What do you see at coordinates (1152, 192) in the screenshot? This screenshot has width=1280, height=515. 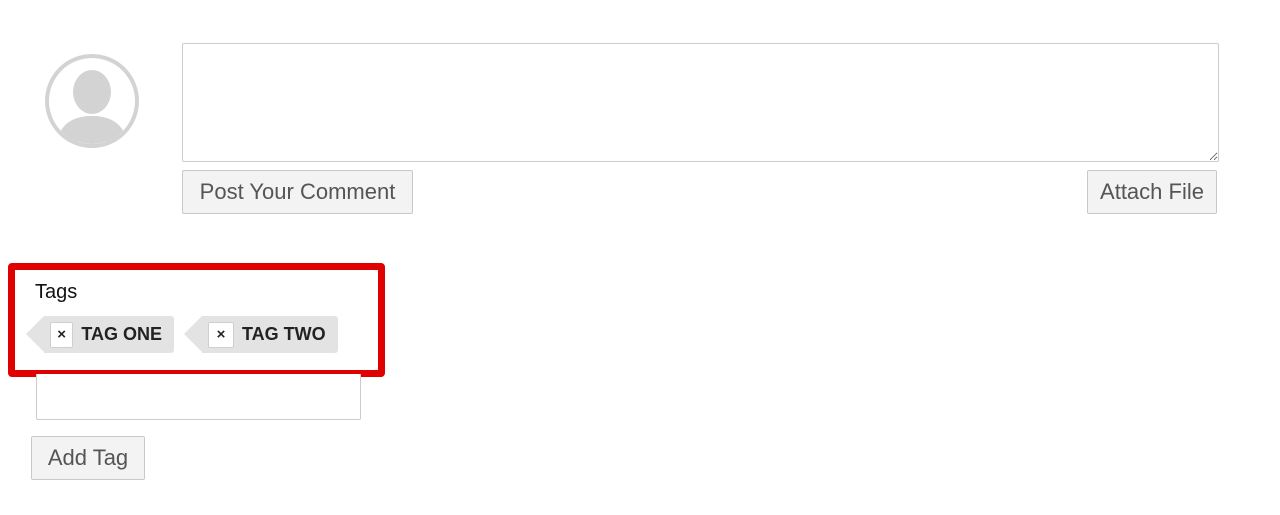 I see `attach-file-button: Attach File` at bounding box center [1152, 192].